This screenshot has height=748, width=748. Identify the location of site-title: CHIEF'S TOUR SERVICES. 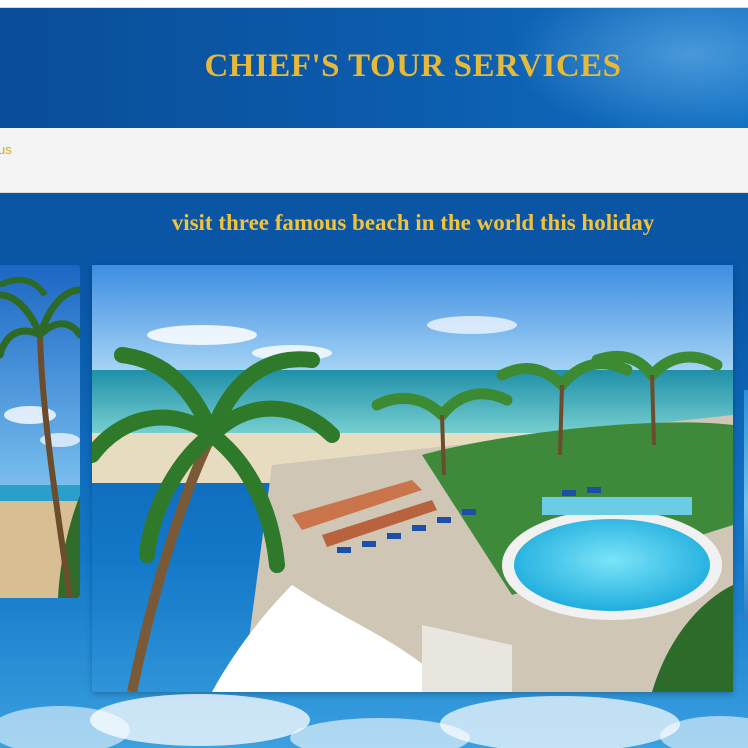
(413, 66).